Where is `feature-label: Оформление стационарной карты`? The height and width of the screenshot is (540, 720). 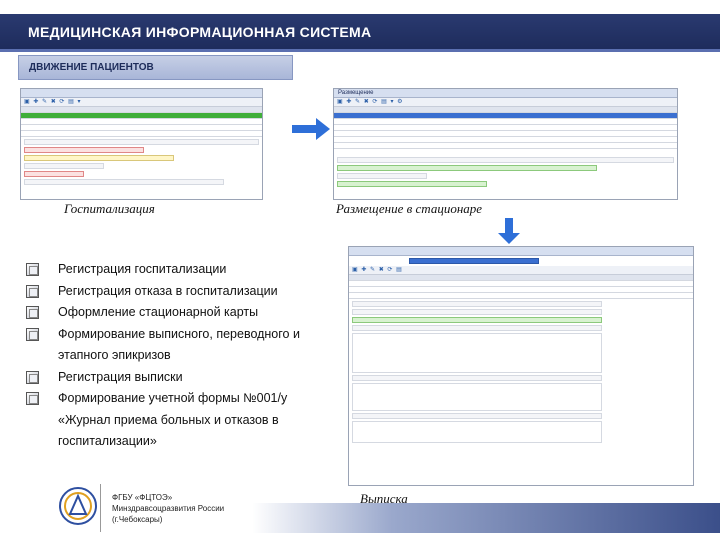
feature-label: Оформление стационарной карты is located at coordinates (158, 312).